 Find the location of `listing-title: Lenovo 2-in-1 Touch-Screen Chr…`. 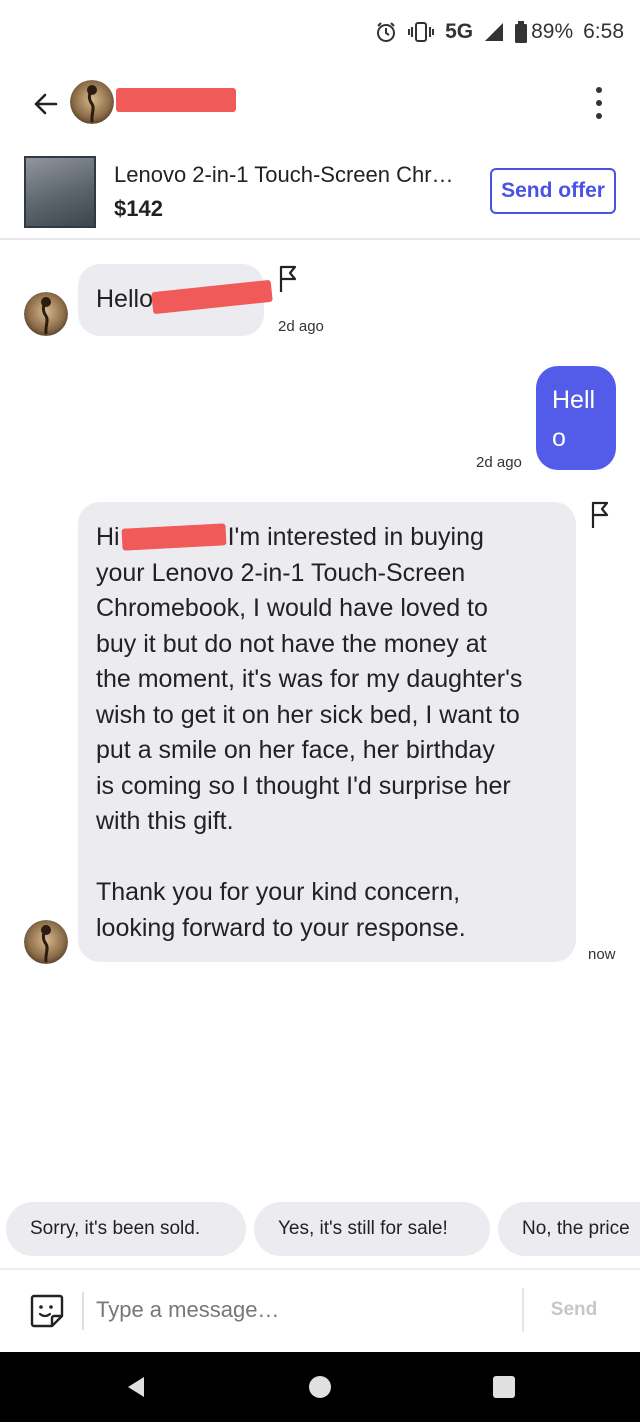

listing-title: Lenovo 2-in-1 Touch-Screen Chr… is located at coordinates (284, 174).